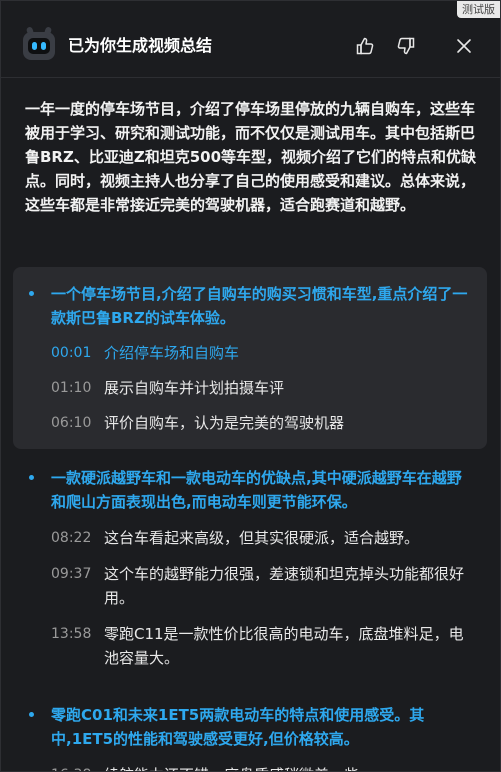 Image resolution: width=501 pixels, height=772 pixels. What do you see at coordinates (39, 43) in the screenshot?
I see `robot-logo-icon` at bounding box center [39, 43].